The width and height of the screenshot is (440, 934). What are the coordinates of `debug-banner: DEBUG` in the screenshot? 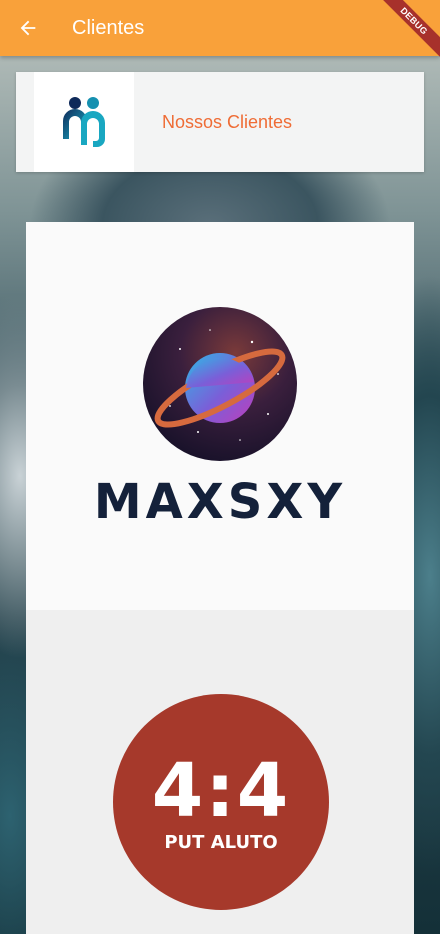 It's located at (405, 35).